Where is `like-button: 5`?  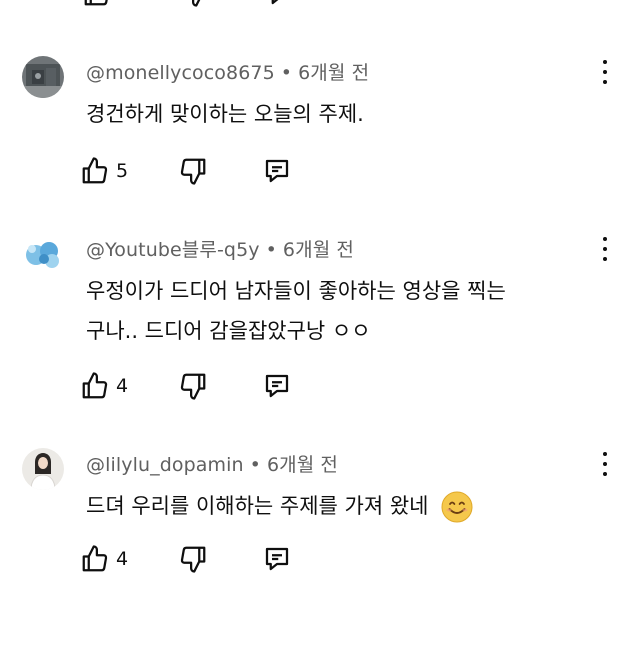 like-button: 5 is located at coordinates (104, 171).